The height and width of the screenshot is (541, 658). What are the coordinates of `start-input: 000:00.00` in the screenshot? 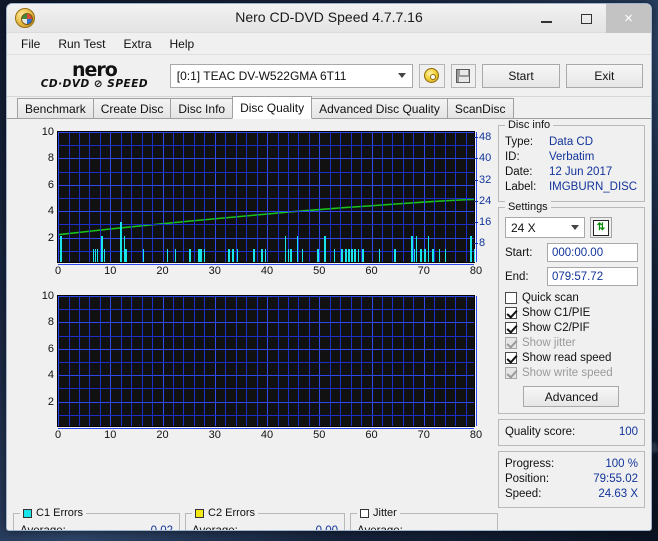 It's located at (592, 252).